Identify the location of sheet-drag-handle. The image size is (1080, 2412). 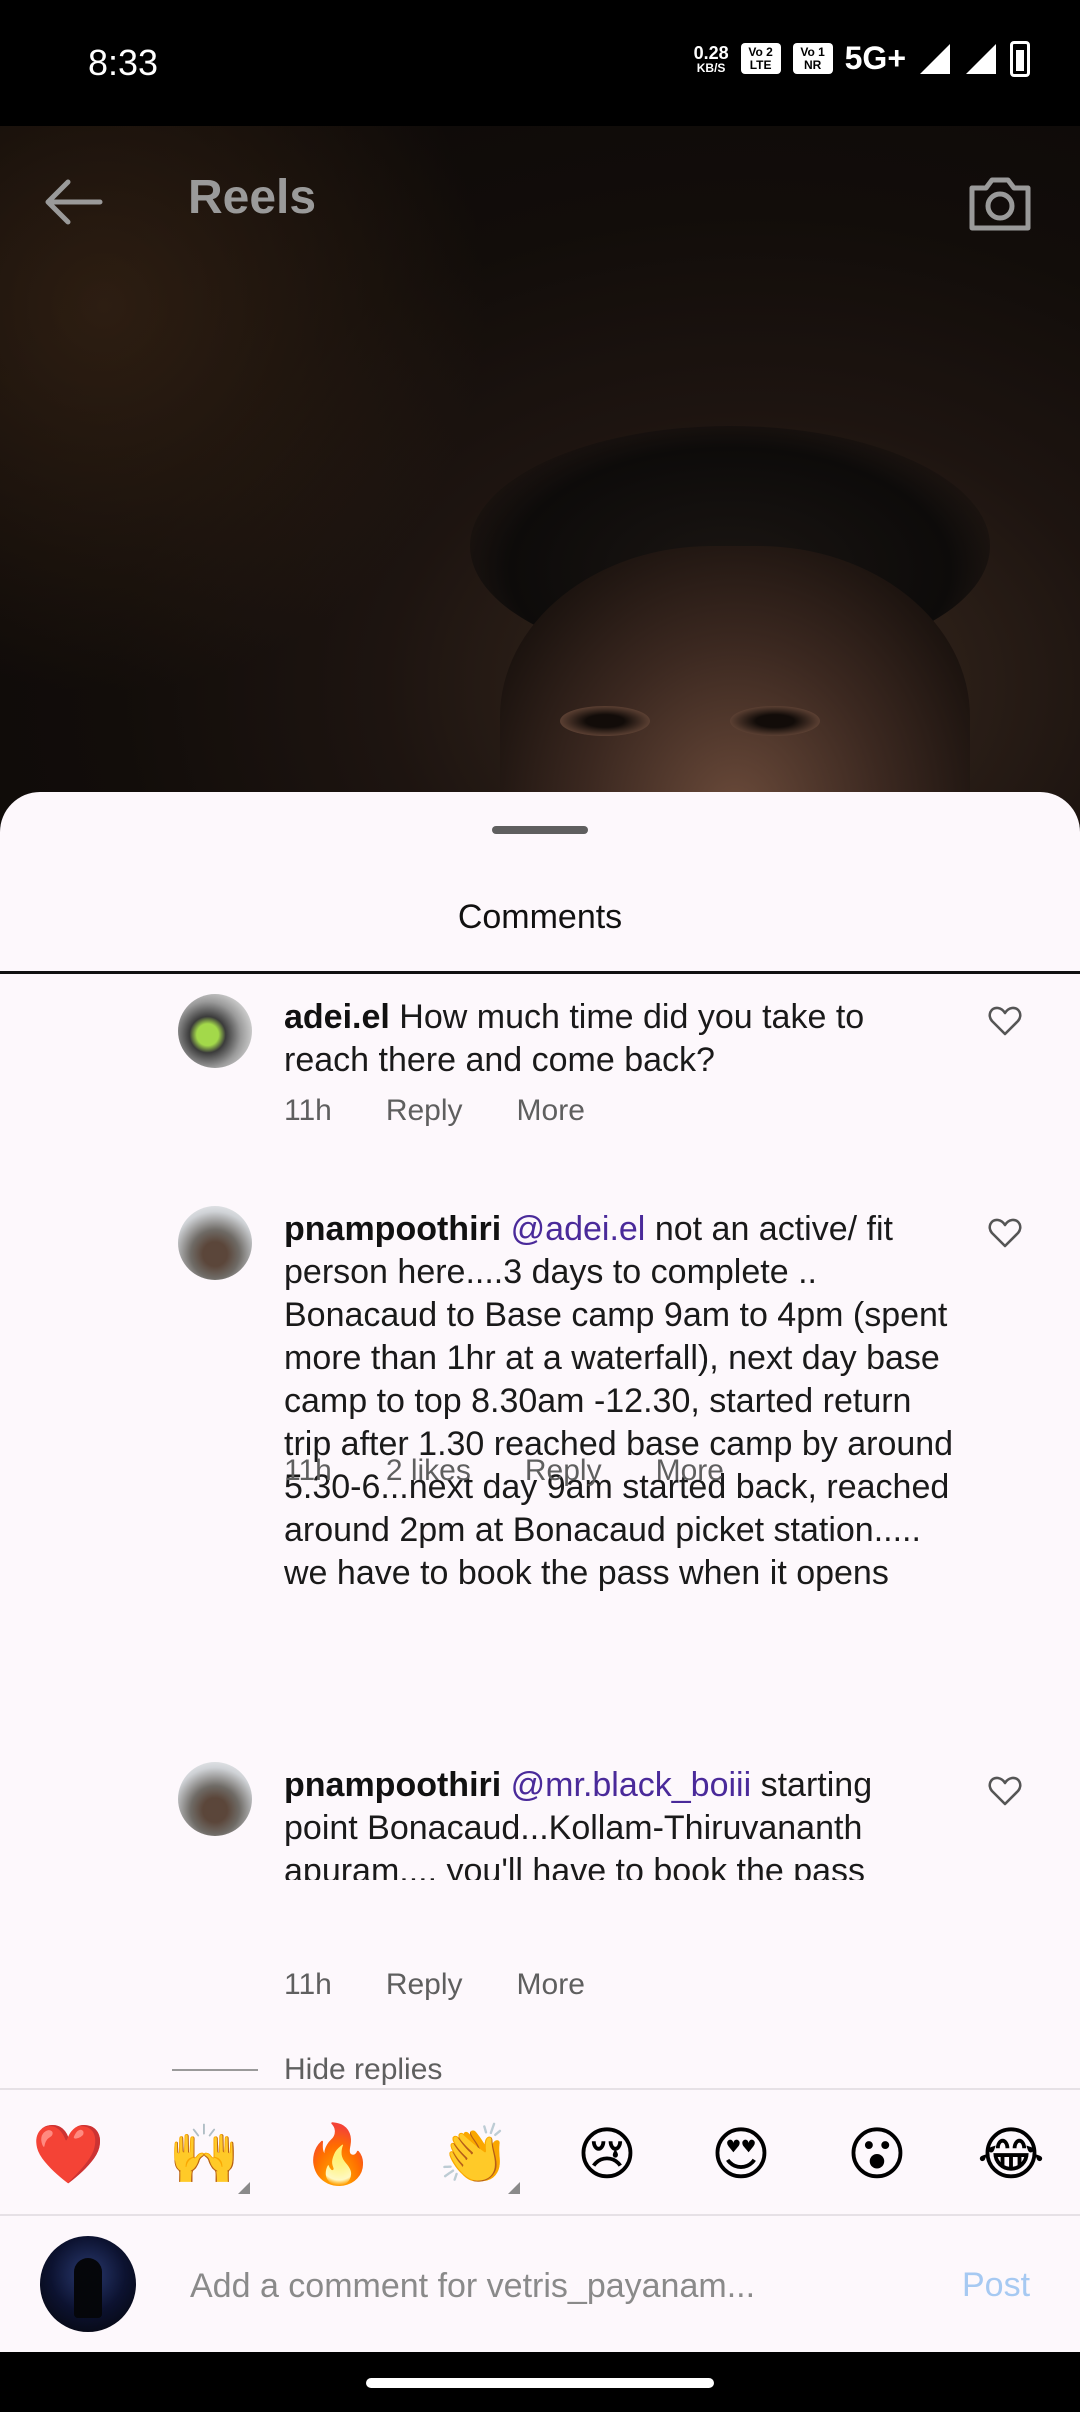
(540, 830).